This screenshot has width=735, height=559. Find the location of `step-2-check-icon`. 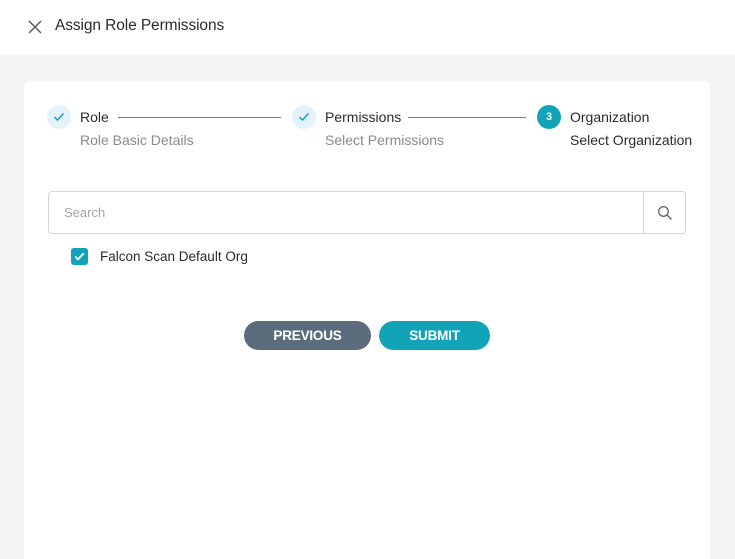

step-2-check-icon is located at coordinates (304, 117).